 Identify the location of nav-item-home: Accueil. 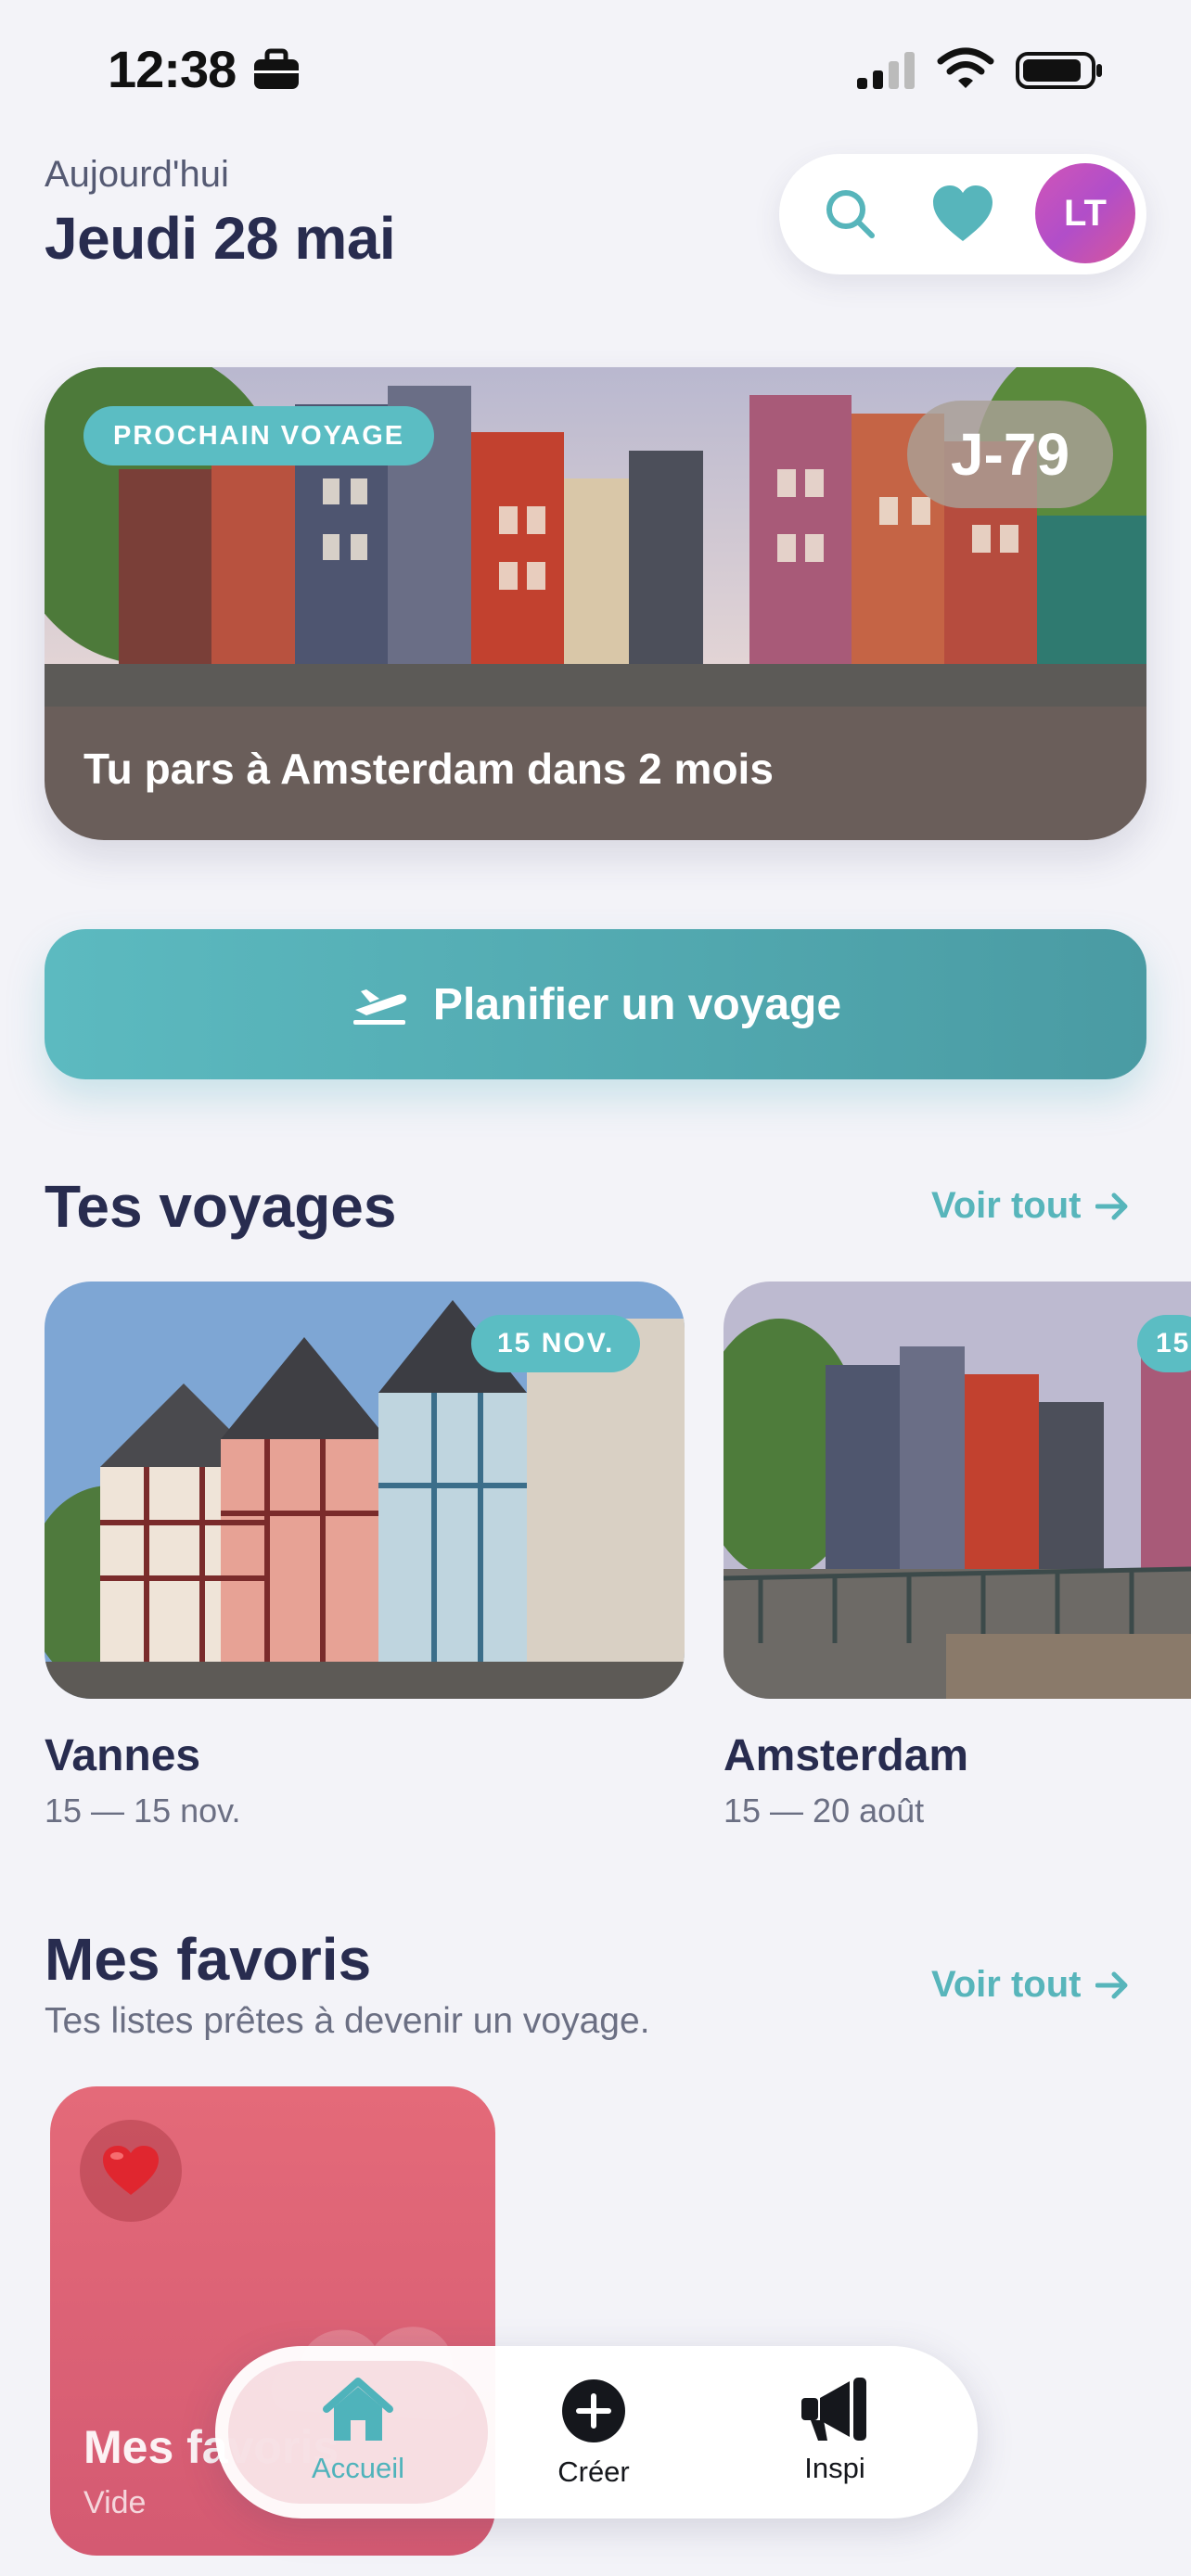
(358, 2430).